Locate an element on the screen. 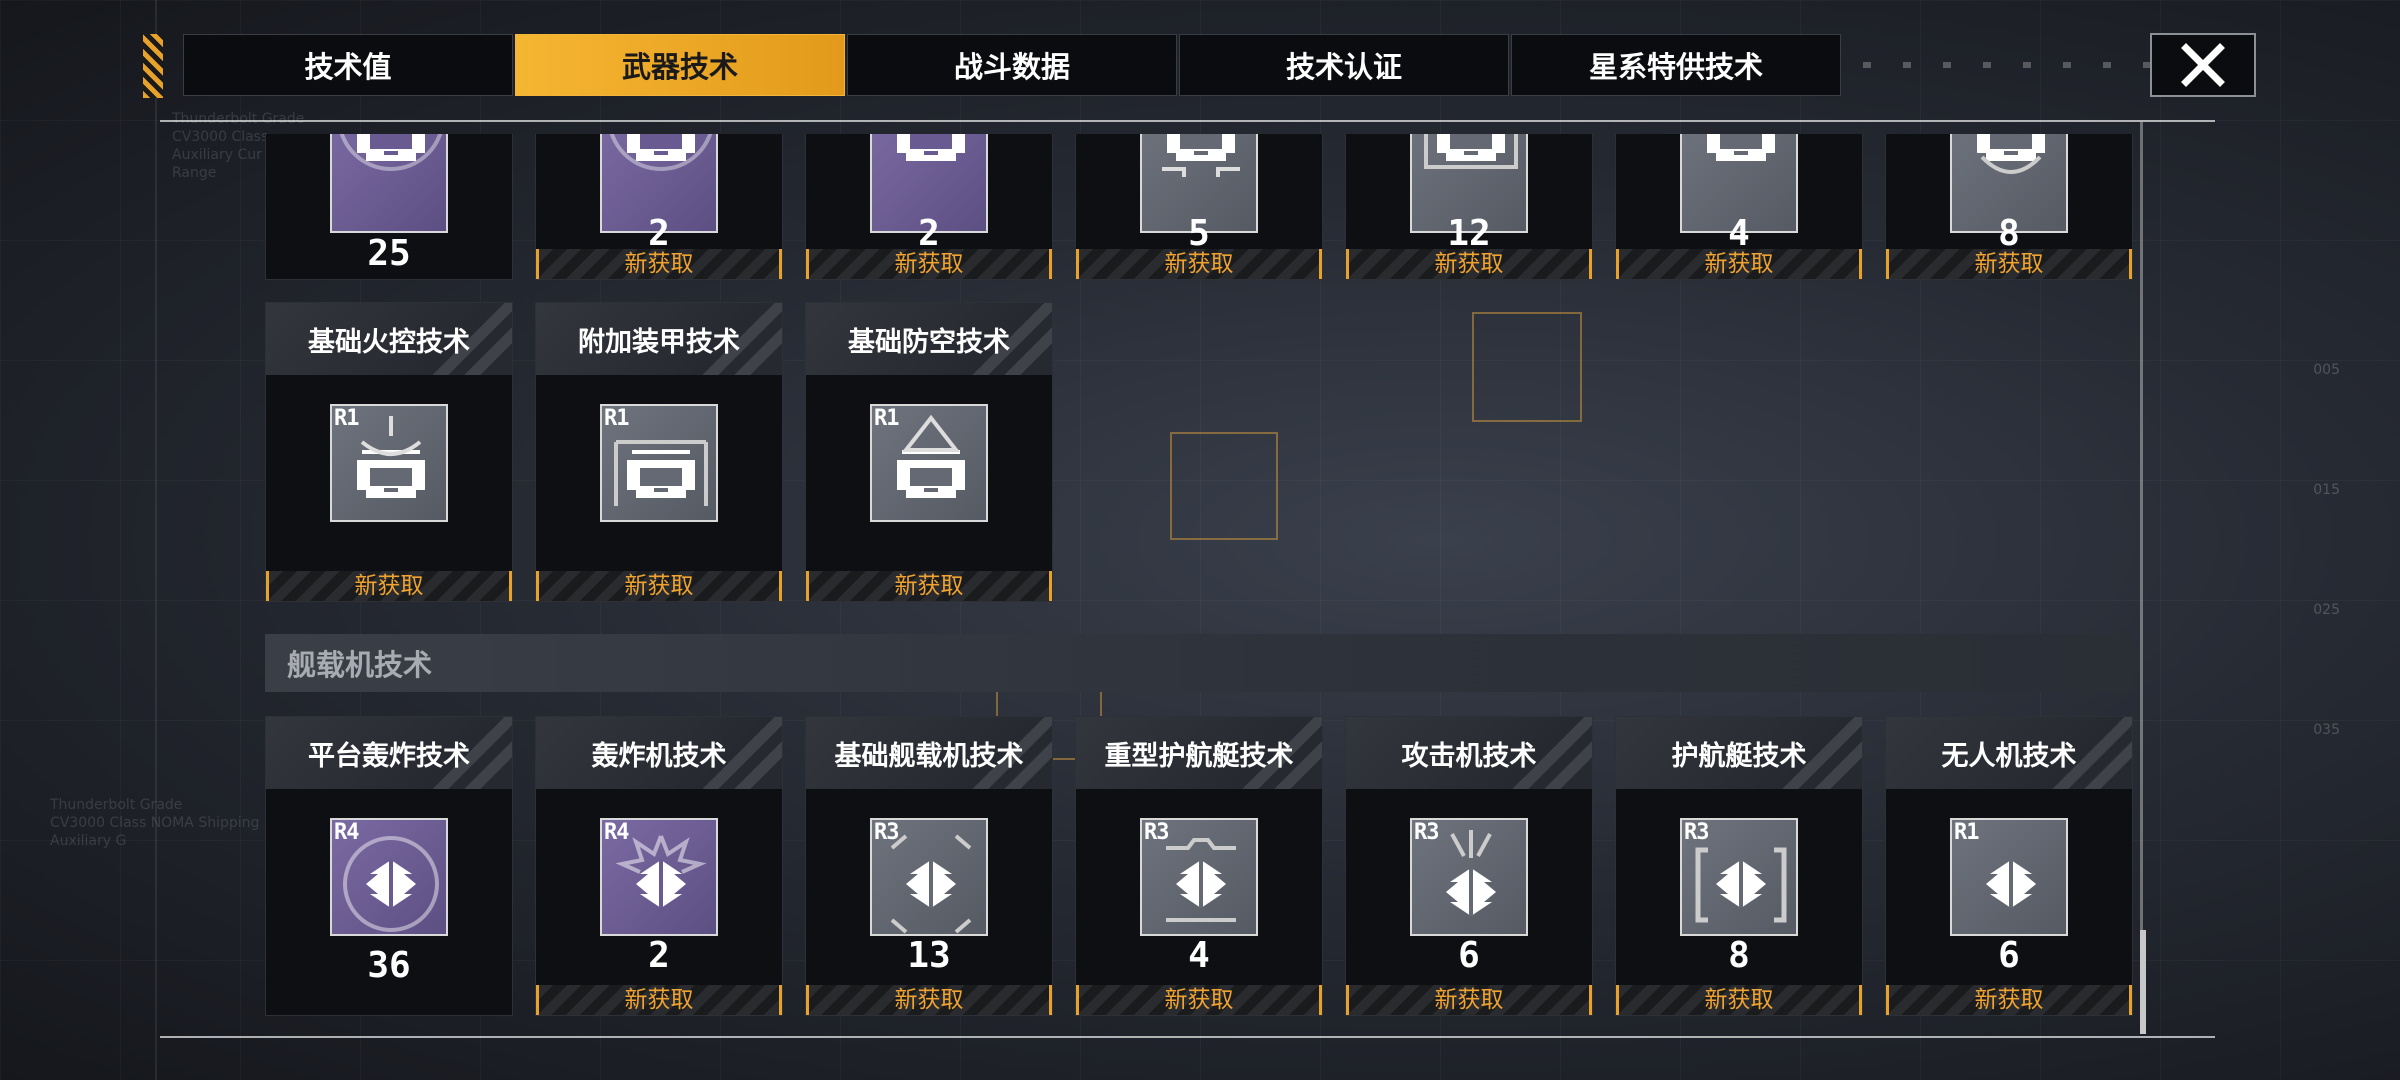  tech-card: 5 新获取 is located at coordinates (1199, 207).